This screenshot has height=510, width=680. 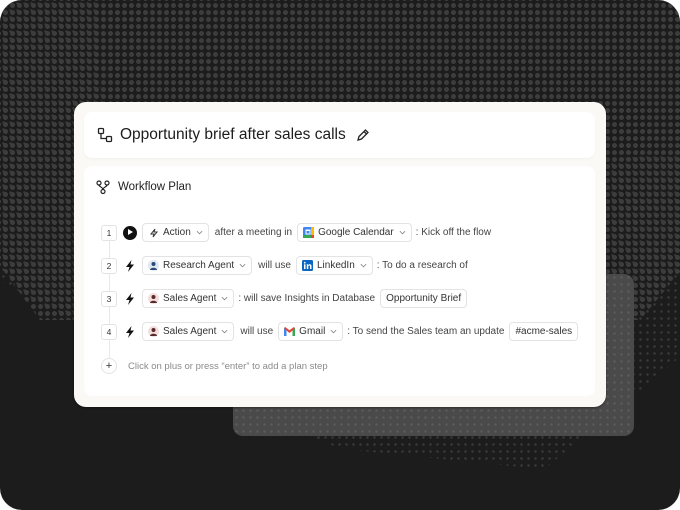 What do you see at coordinates (105, 135) in the screenshot?
I see `workflow-nodes-icon` at bounding box center [105, 135].